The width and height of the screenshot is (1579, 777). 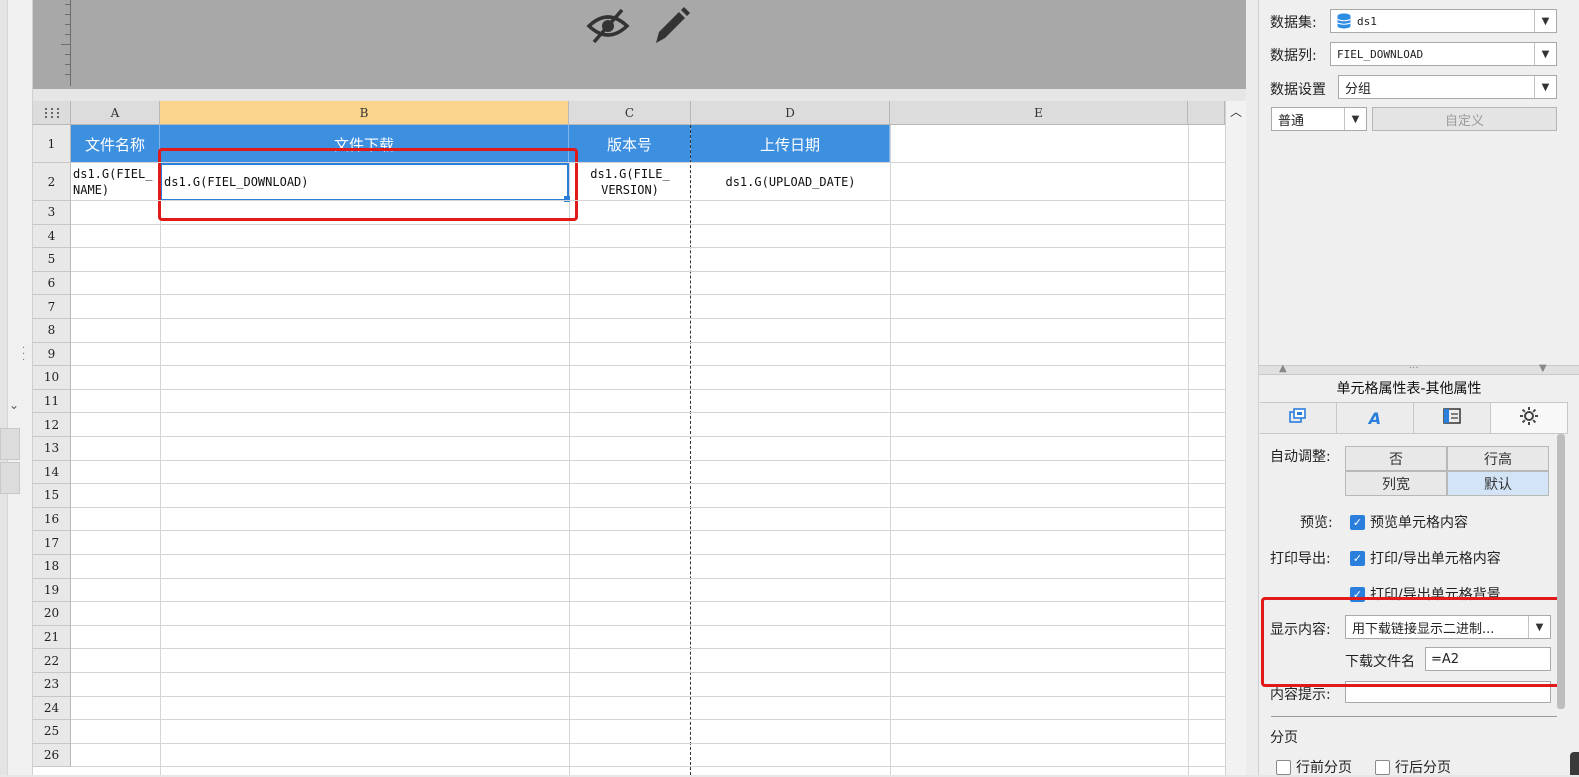 I want to click on row-header: 7, so click(x=52, y=307).